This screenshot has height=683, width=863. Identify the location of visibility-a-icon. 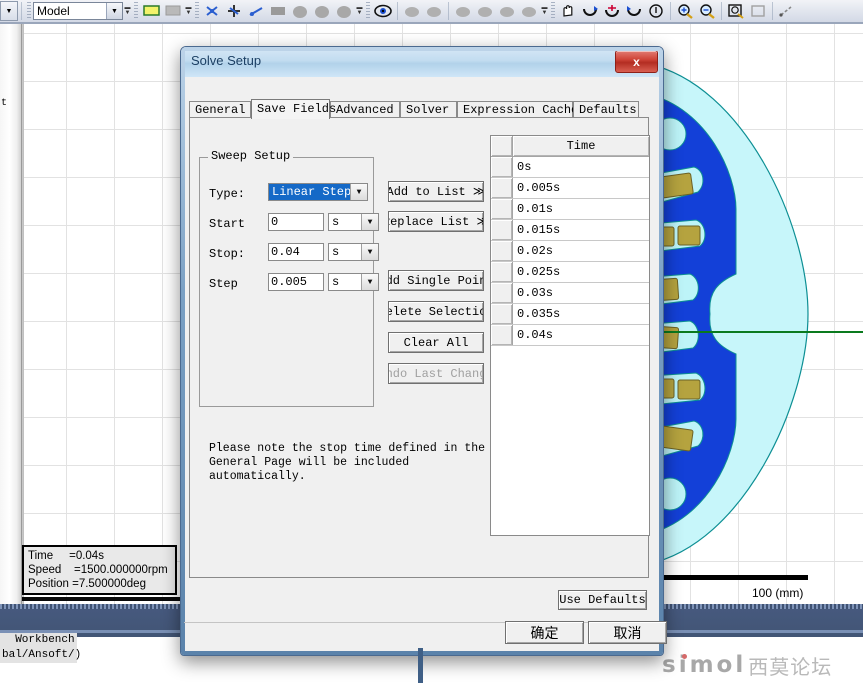
(463, 11).